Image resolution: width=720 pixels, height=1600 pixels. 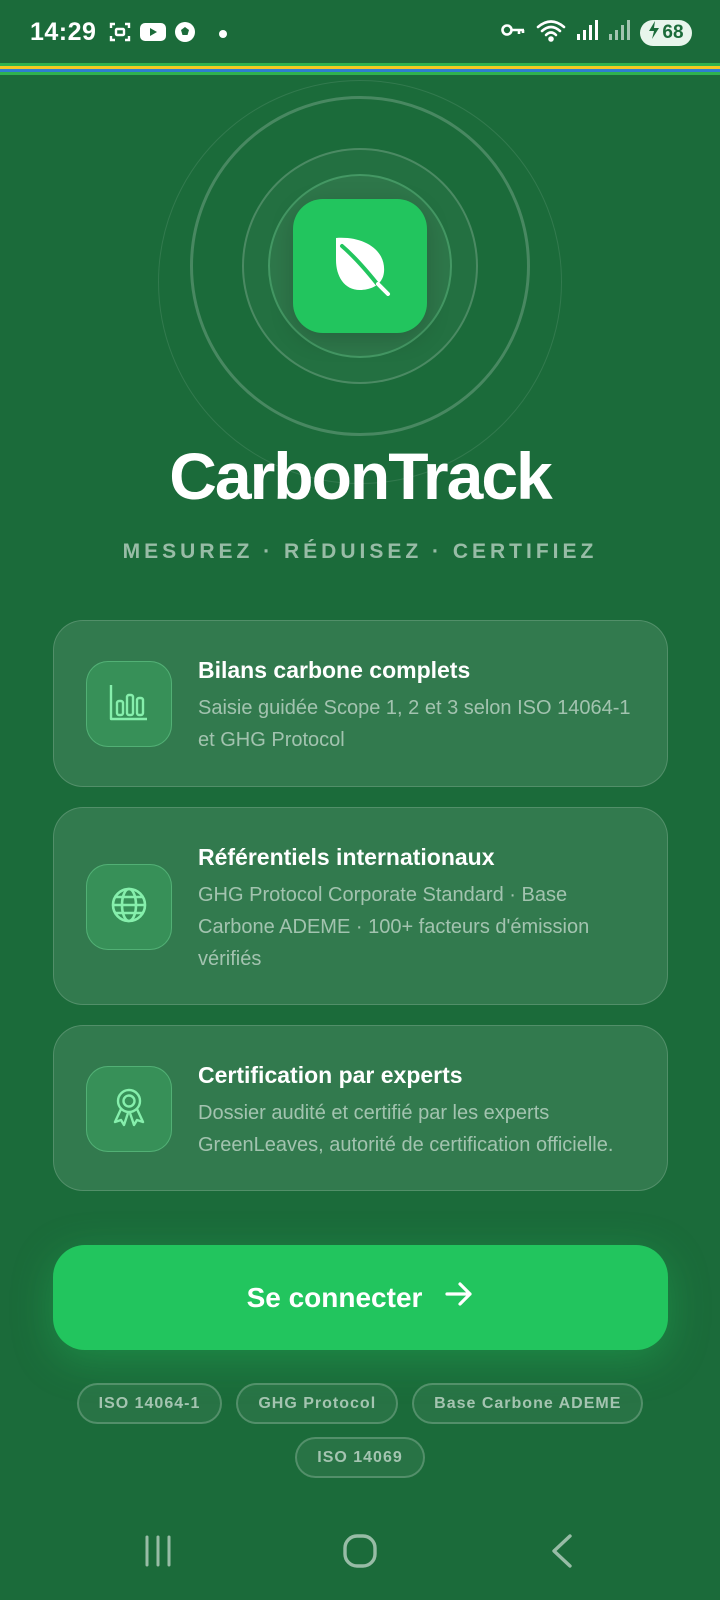 I want to click on key-icon, so click(x=513, y=32).